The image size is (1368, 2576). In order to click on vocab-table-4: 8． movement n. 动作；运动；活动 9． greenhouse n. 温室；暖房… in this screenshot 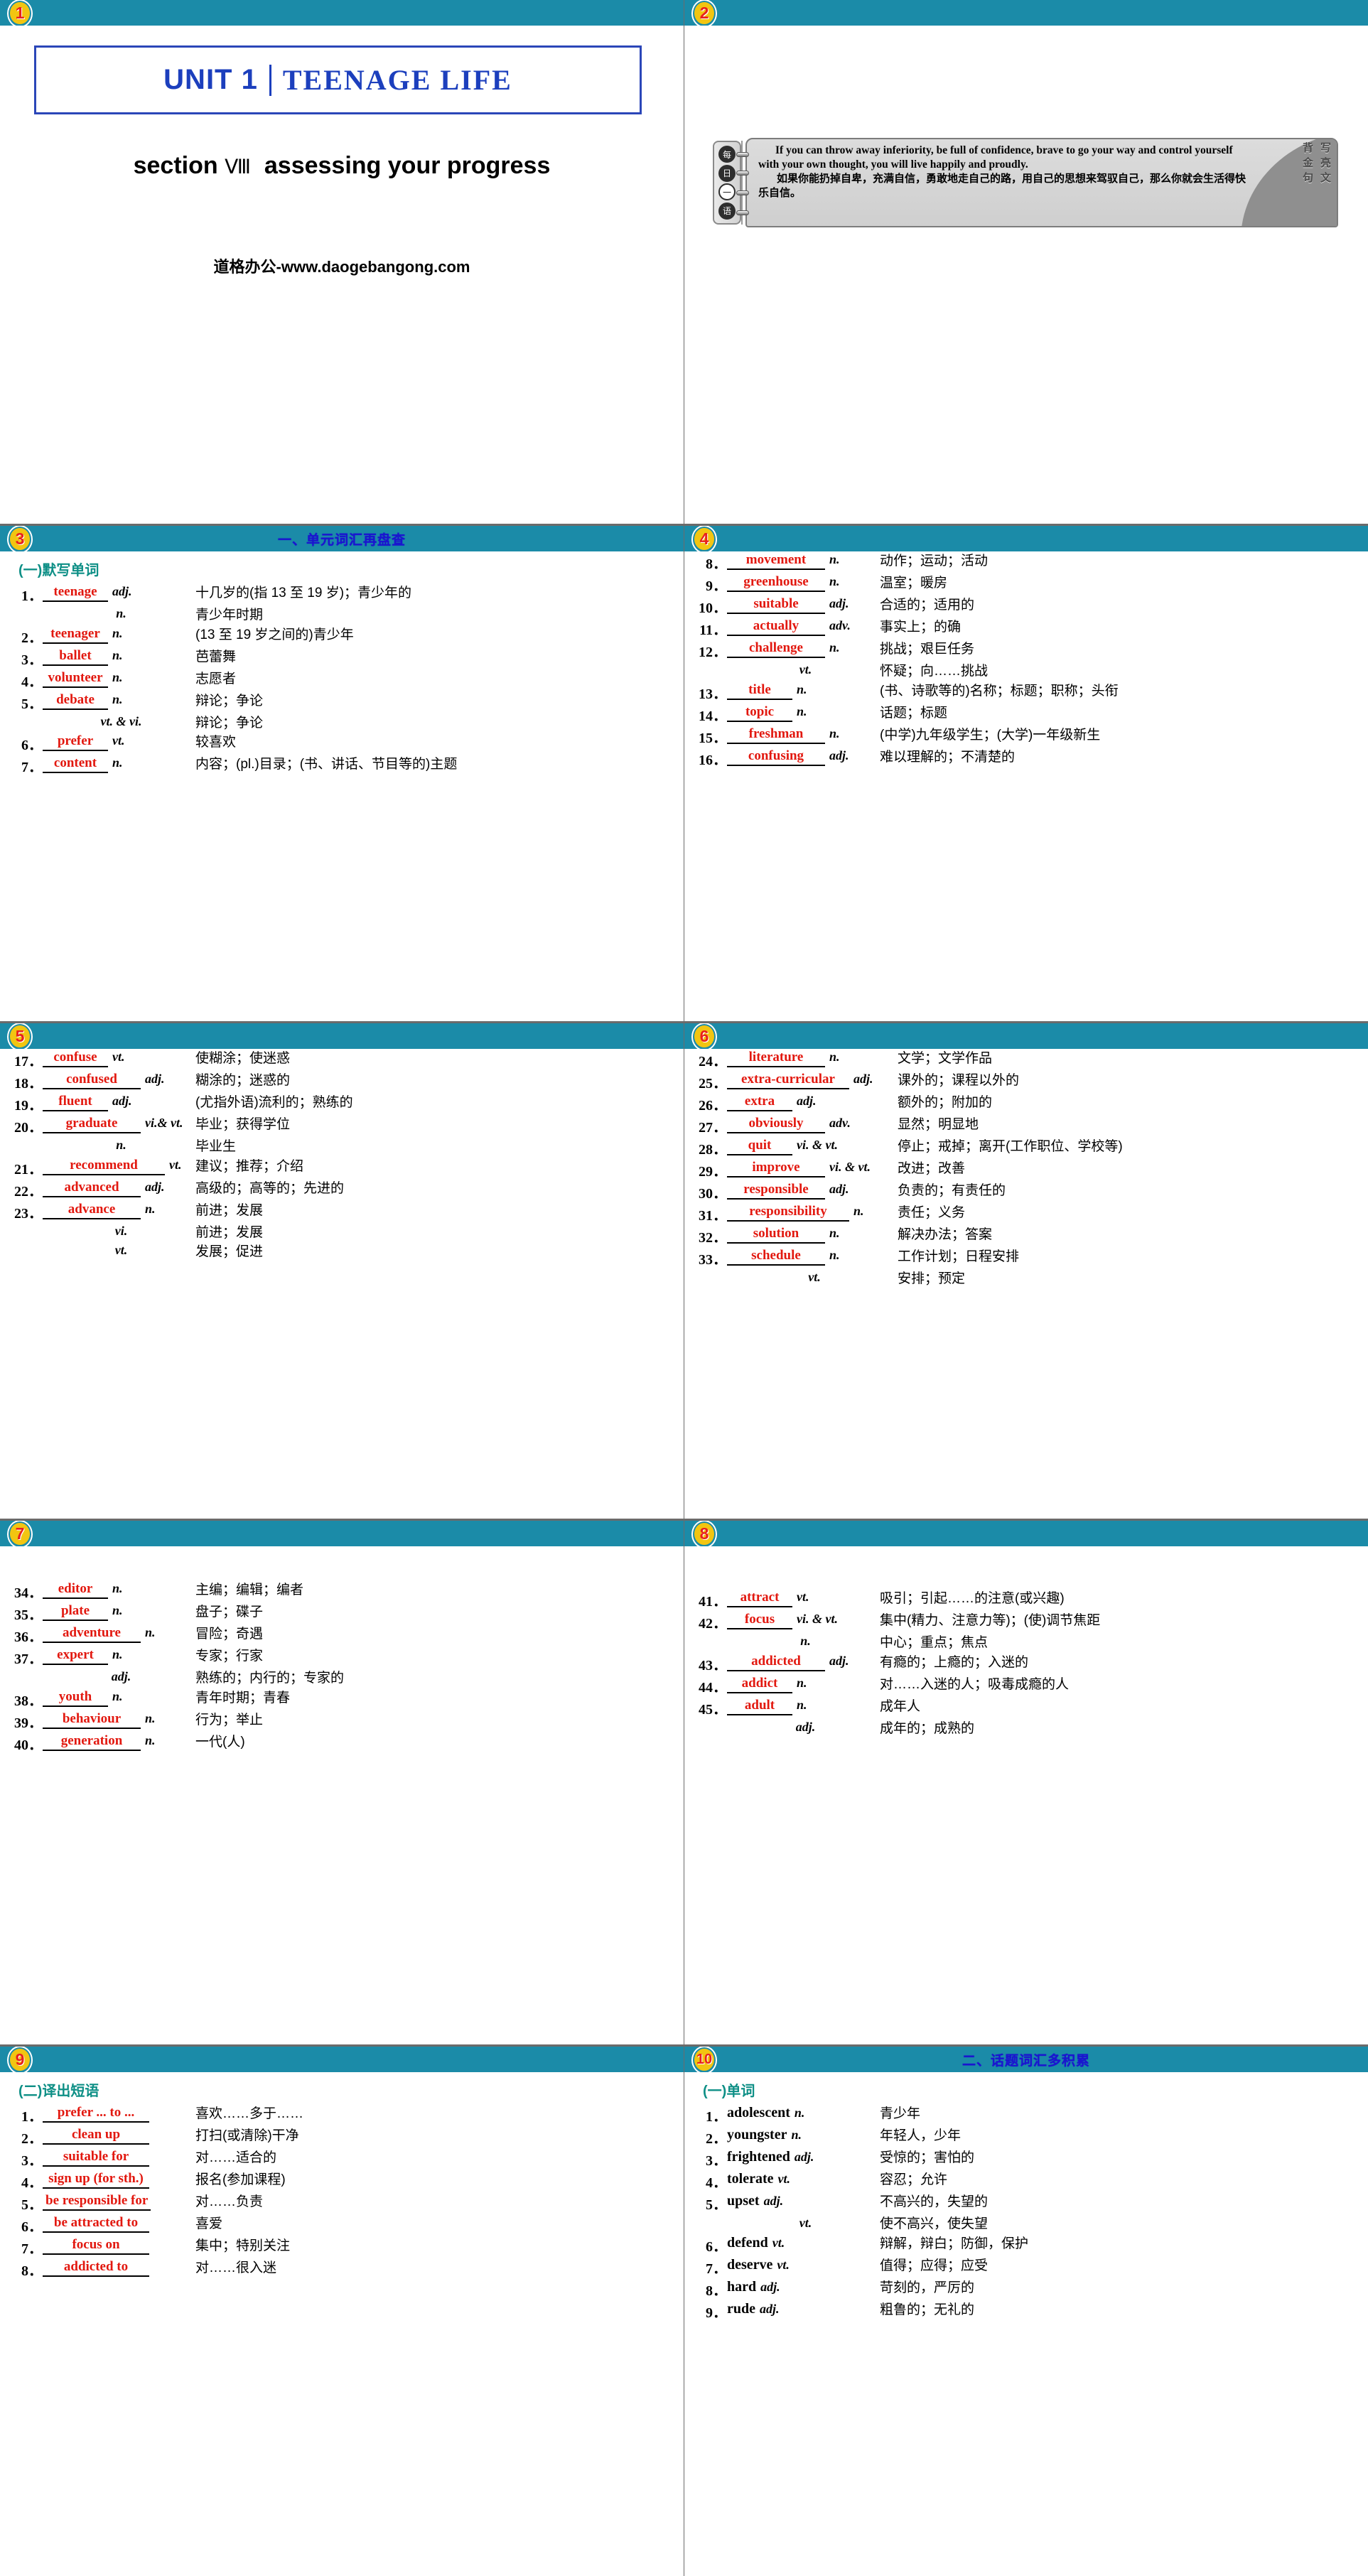, I will do `click(1026, 661)`.